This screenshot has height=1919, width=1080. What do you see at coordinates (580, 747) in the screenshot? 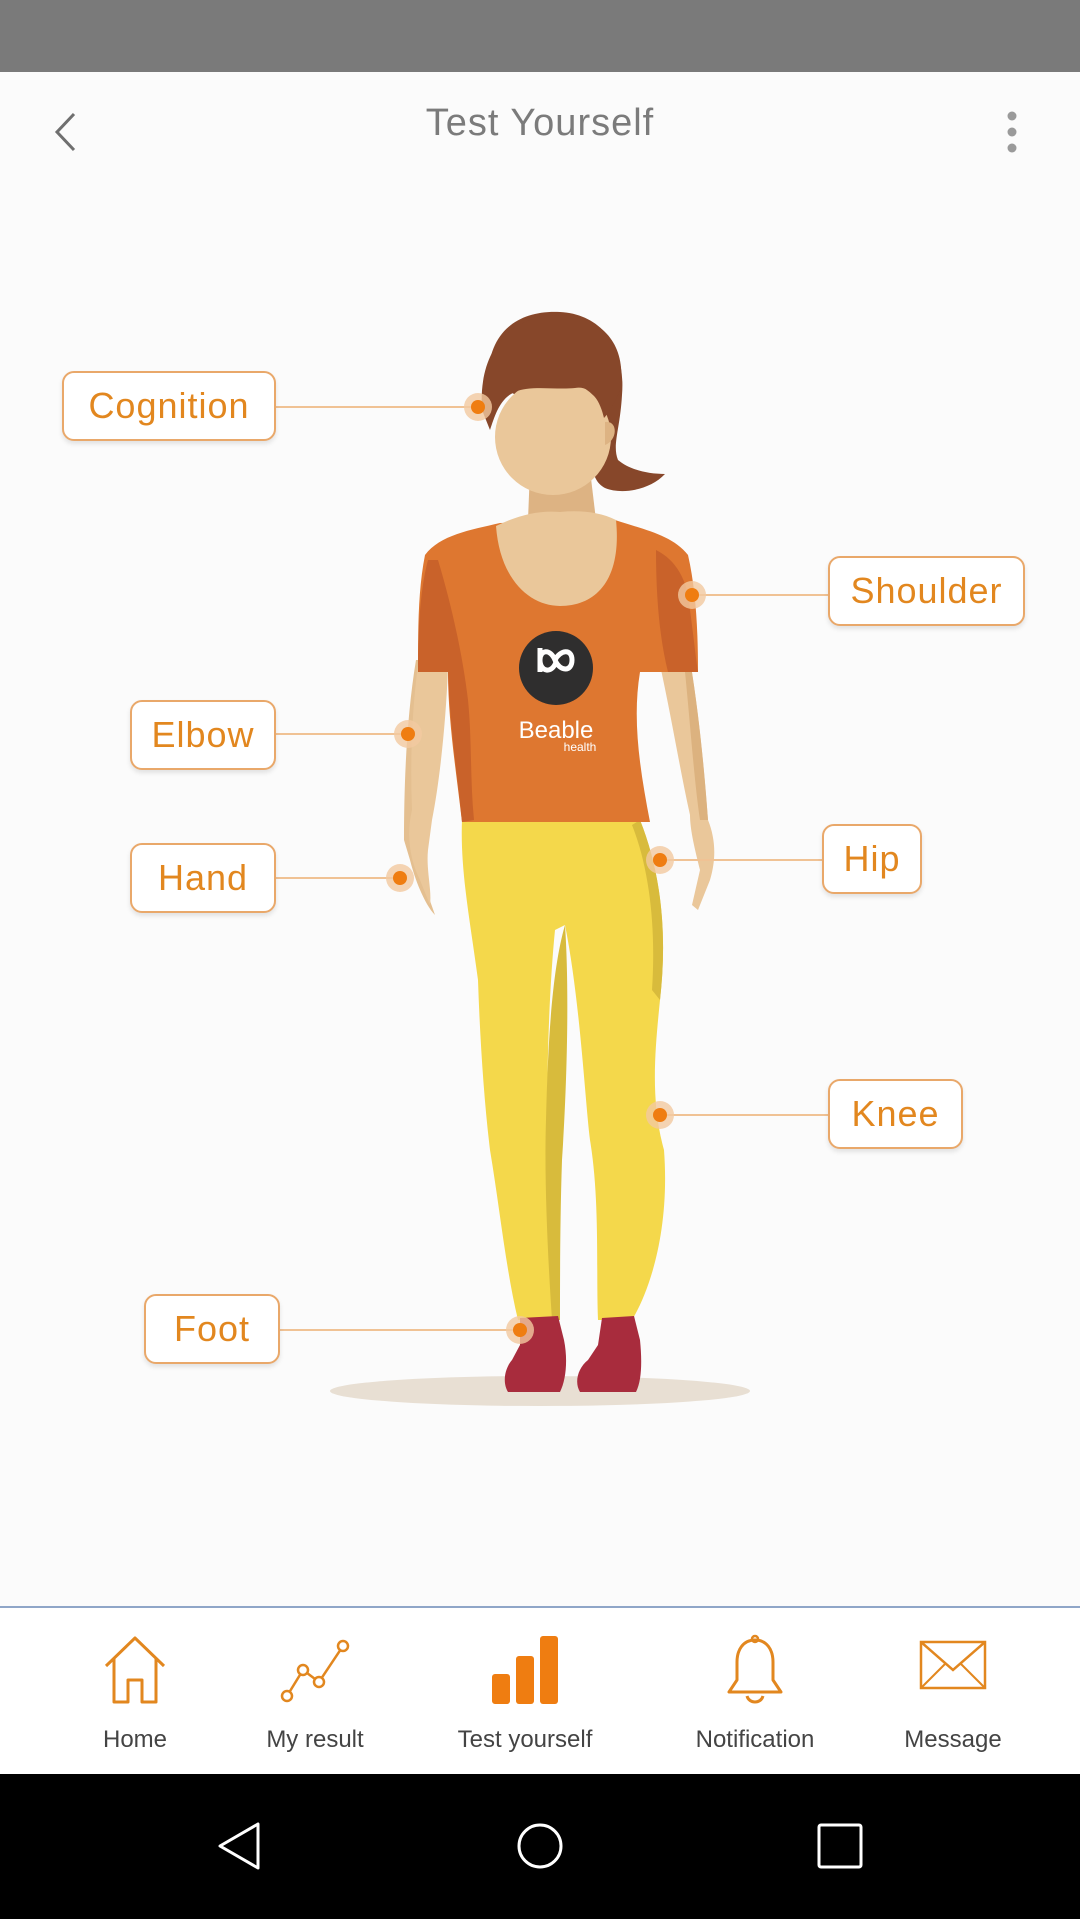
I see `shirt-logo-sub: health` at bounding box center [580, 747].